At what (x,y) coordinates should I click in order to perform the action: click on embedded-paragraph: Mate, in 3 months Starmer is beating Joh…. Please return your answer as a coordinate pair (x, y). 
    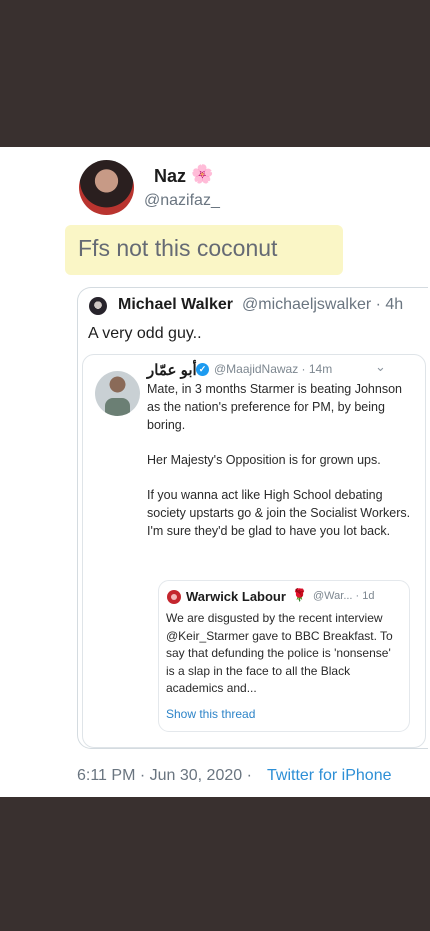
    Looking at the image, I should click on (274, 407).